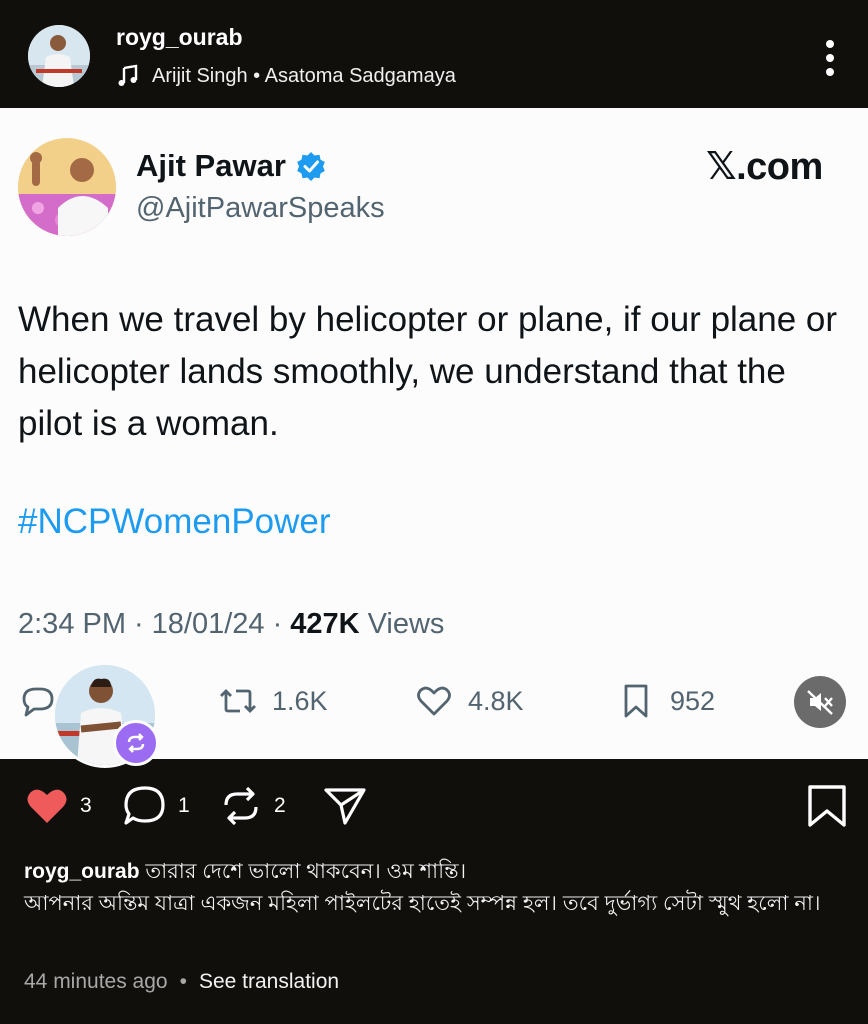 The height and width of the screenshot is (1024, 868). I want to click on post-username: royg_ourab, so click(179, 37).